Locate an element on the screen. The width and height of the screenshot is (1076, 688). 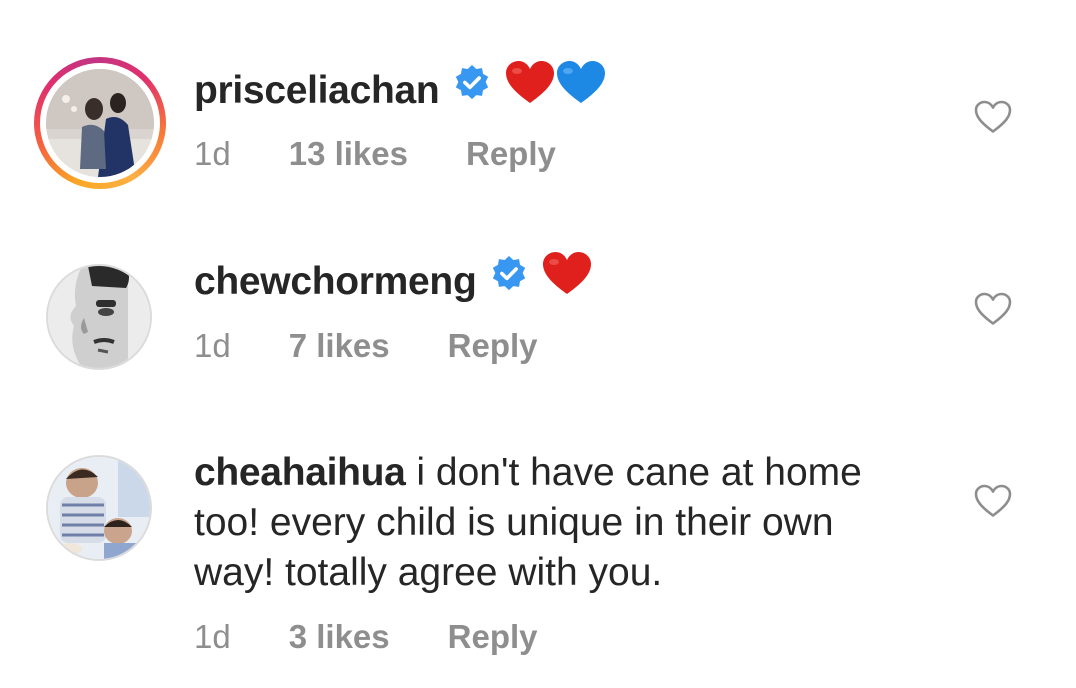
comment-header-2: chewchormeng is located at coordinates (393, 280).